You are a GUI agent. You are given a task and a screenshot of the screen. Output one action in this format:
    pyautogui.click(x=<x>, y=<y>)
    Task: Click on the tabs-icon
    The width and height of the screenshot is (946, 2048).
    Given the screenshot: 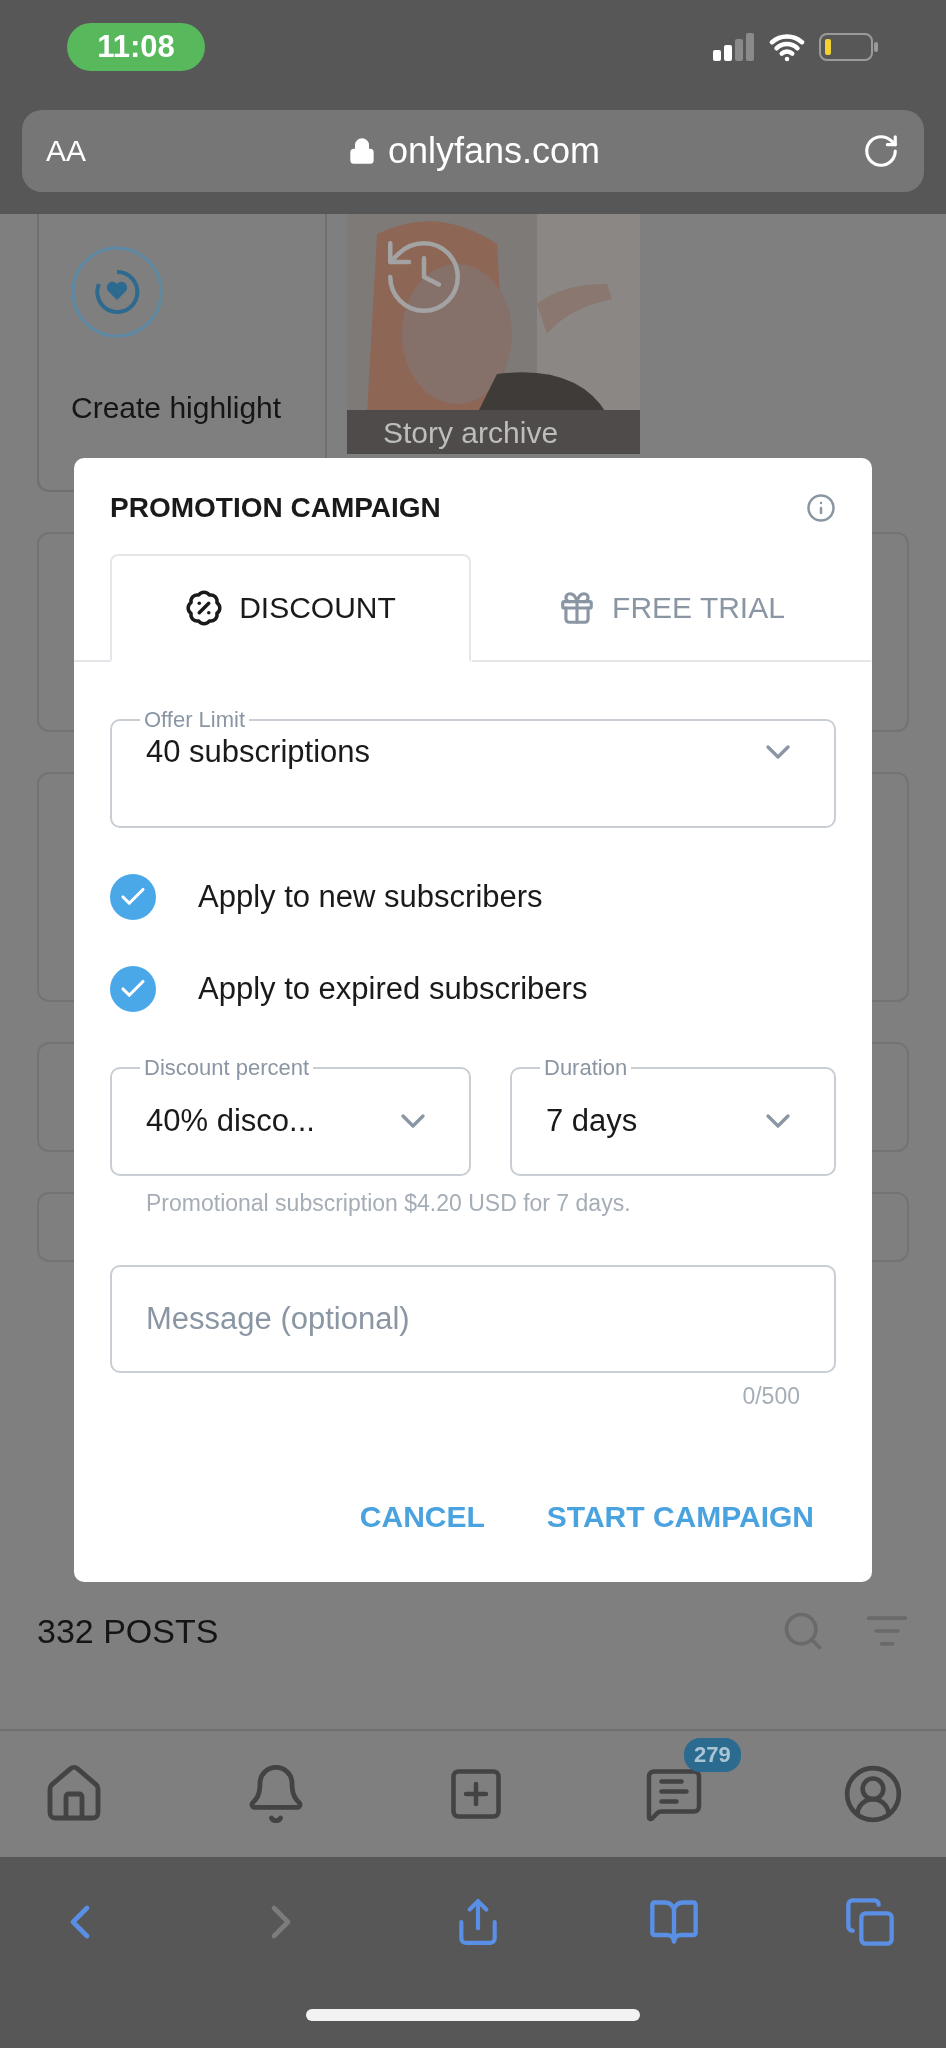 What is the action you would take?
    pyautogui.click(x=870, y=1922)
    